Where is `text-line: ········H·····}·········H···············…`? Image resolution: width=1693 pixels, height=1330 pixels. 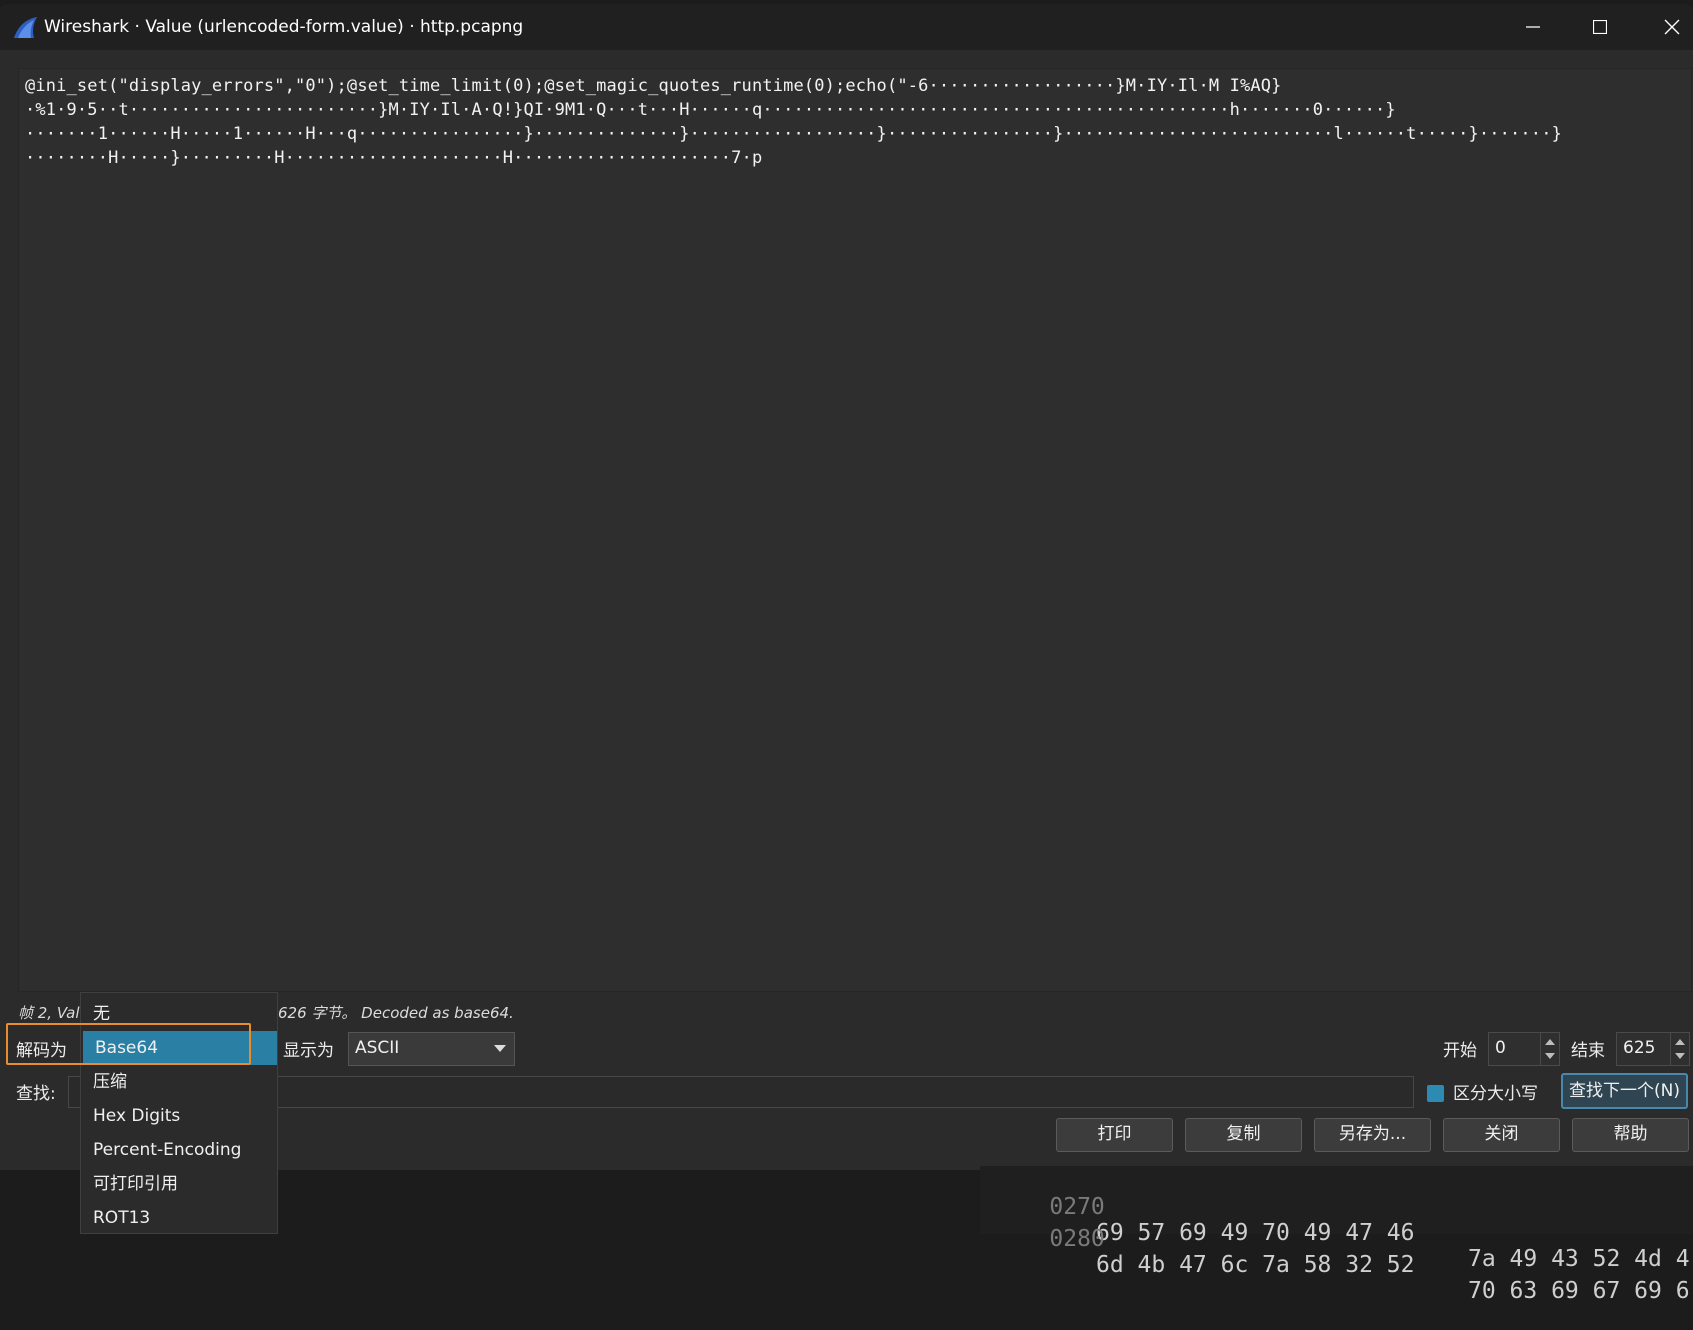 text-line: ········H·····}·········H···············… is located at coordinates (394, 158).